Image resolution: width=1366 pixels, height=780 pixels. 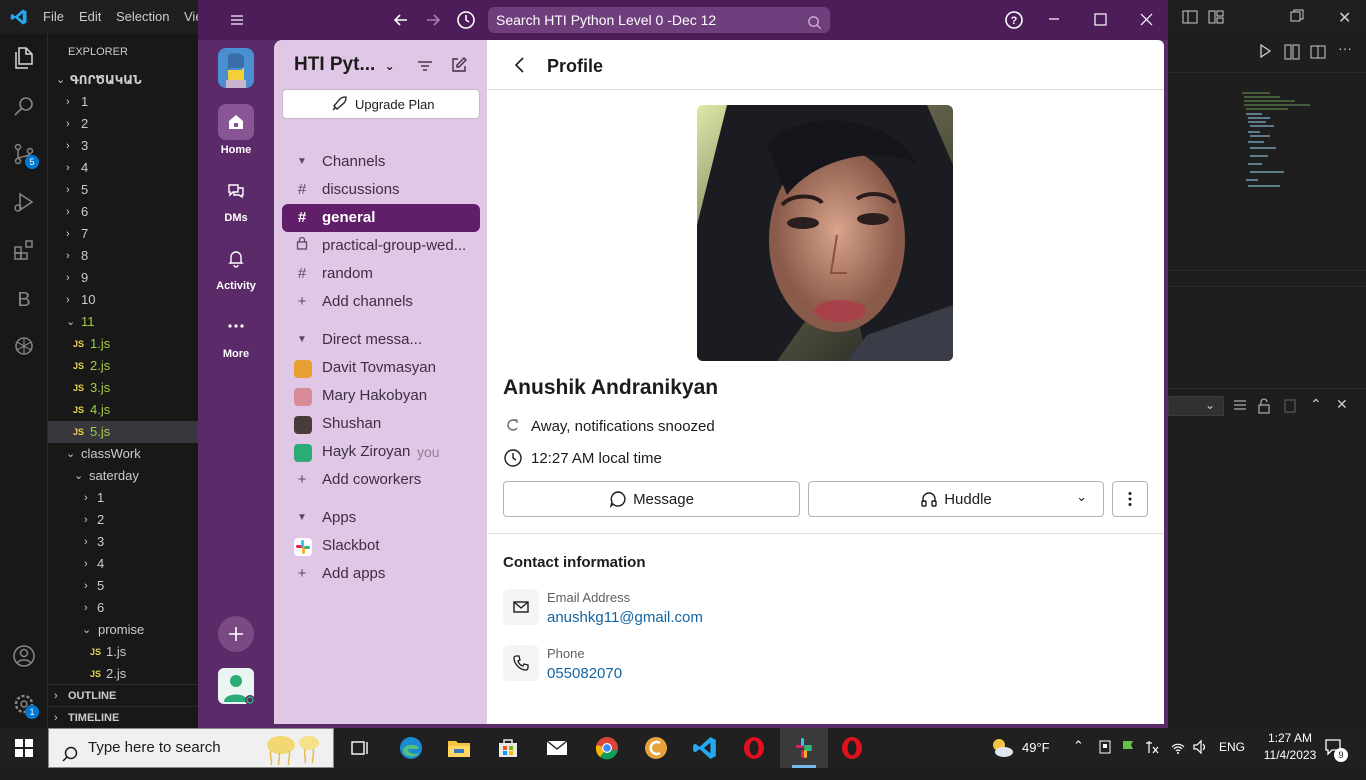 What do you see at coordinates (1316, 404) in the screenshot?
I see `panel-maximize-icon: ⌃` at bounding box center [1316, 404].